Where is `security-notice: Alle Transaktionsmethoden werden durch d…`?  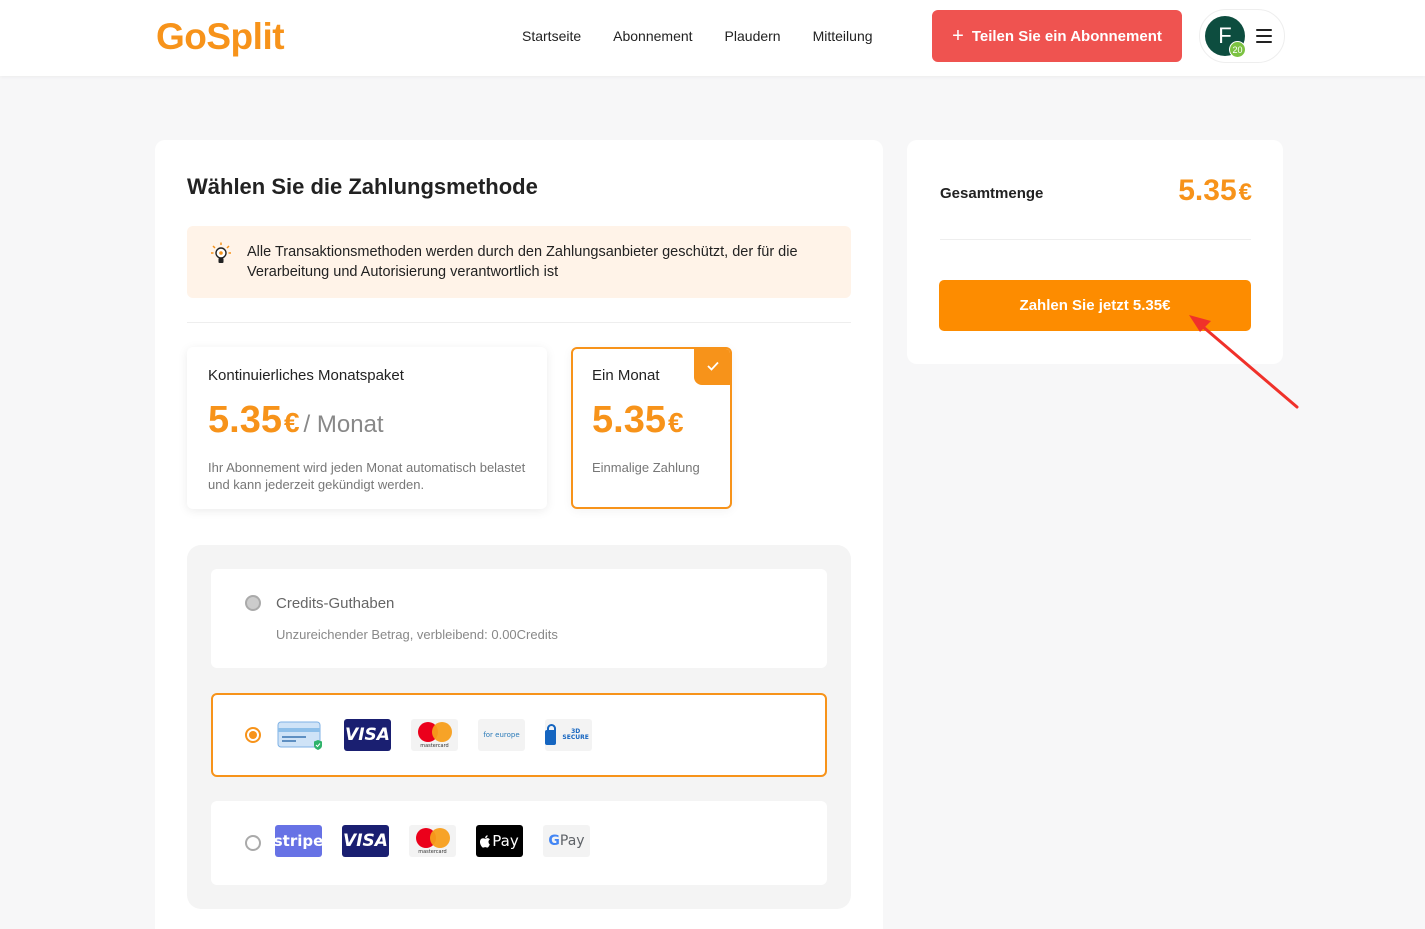 security-notice: Alle Transaktionsmethoden werden durch d… is located at coordinates (519, 262).